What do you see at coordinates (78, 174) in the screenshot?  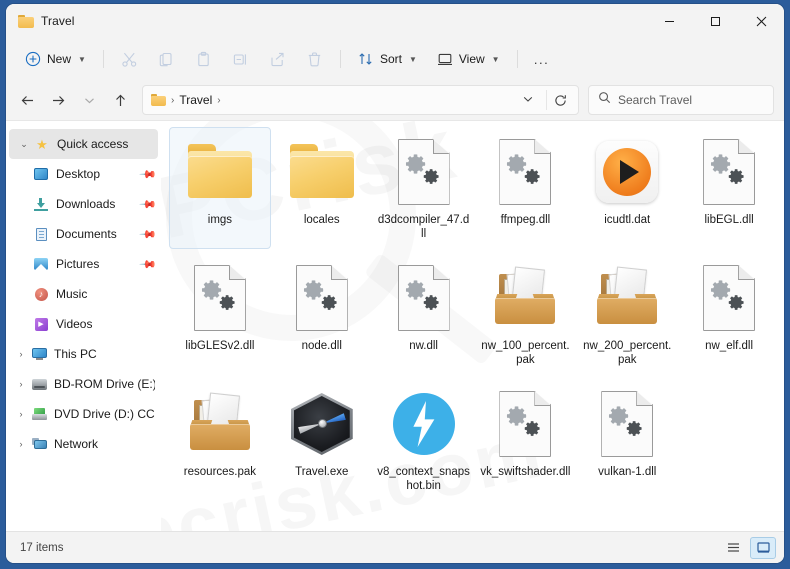 I see `sidebar-item-label: Desktop` at bounding box center [78, 174].